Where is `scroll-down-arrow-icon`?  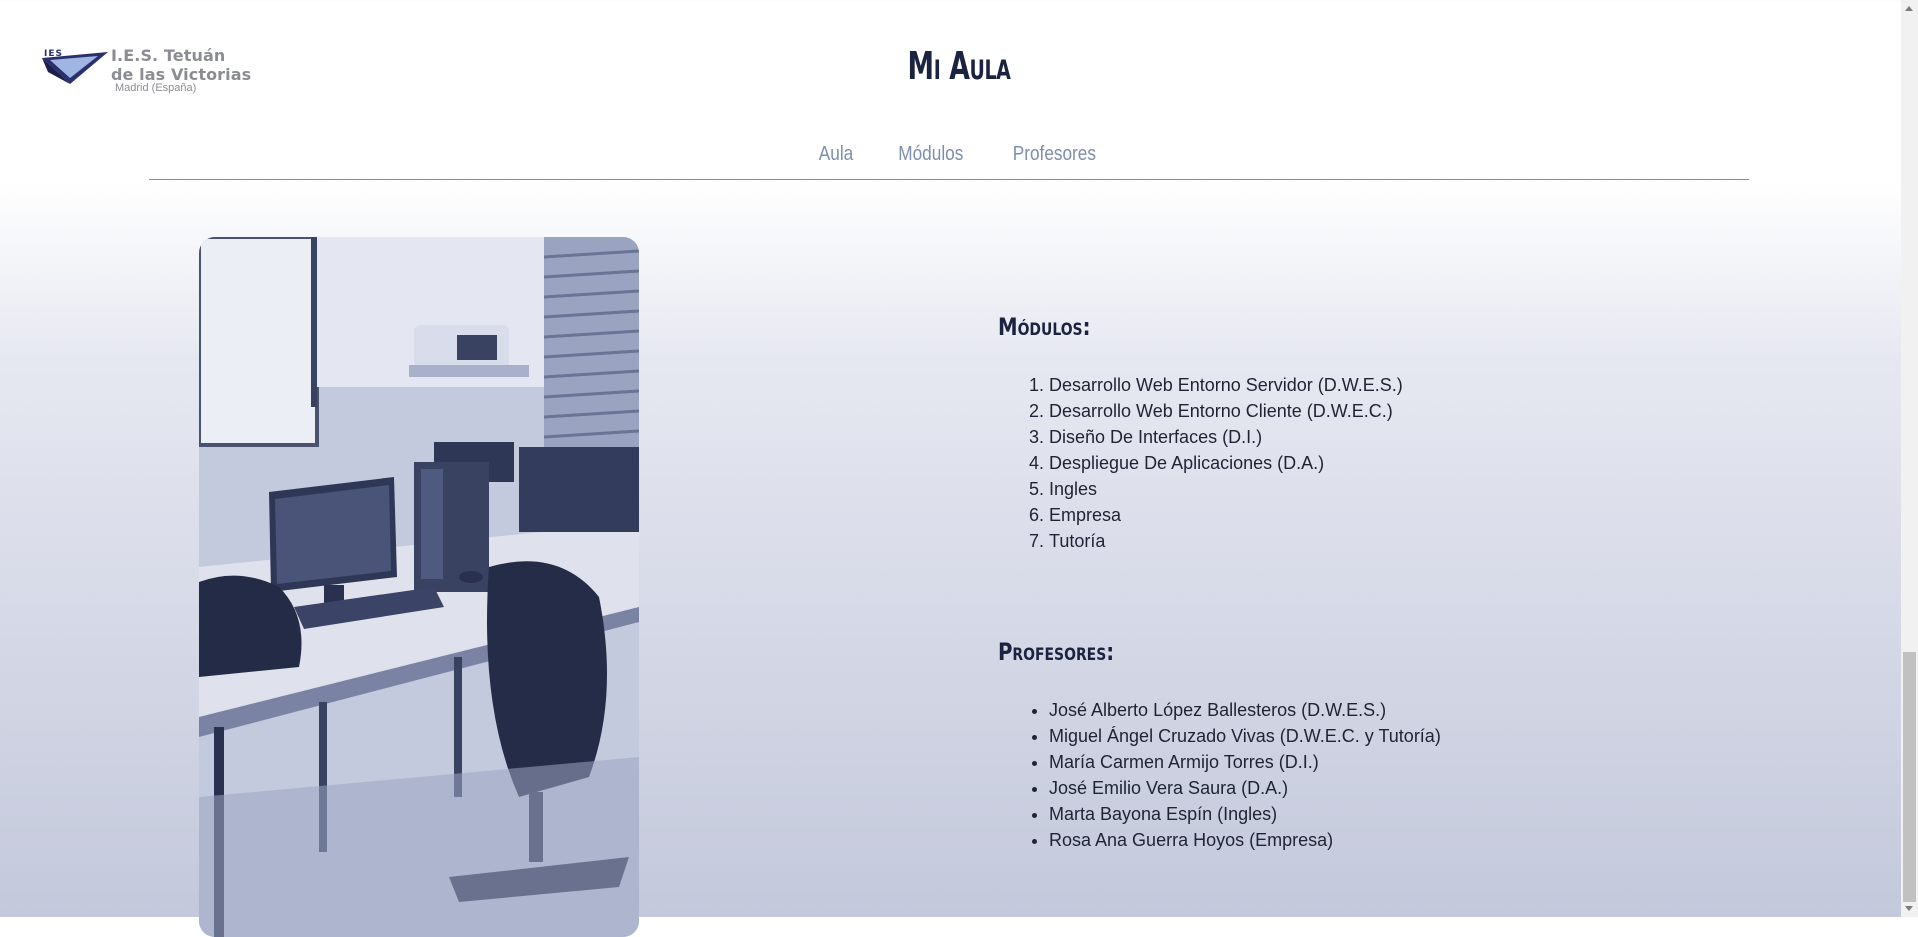
scroll-down-arrow-icon is located at coordinates (1909, 908).